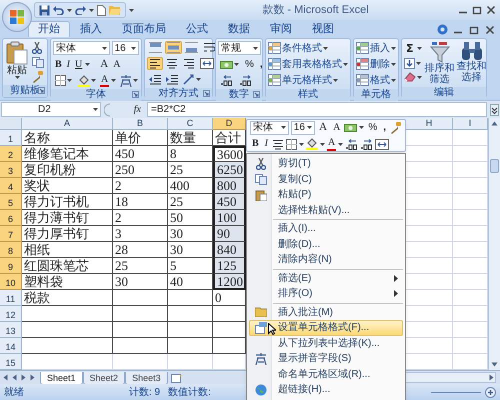 Image resolution: width=500 pixels, height=400 pixels. What do you see at coordinates (471, 63) in the screenshot?
I see `find-select-button: 查找和选择` at bounding box center [471, 63].